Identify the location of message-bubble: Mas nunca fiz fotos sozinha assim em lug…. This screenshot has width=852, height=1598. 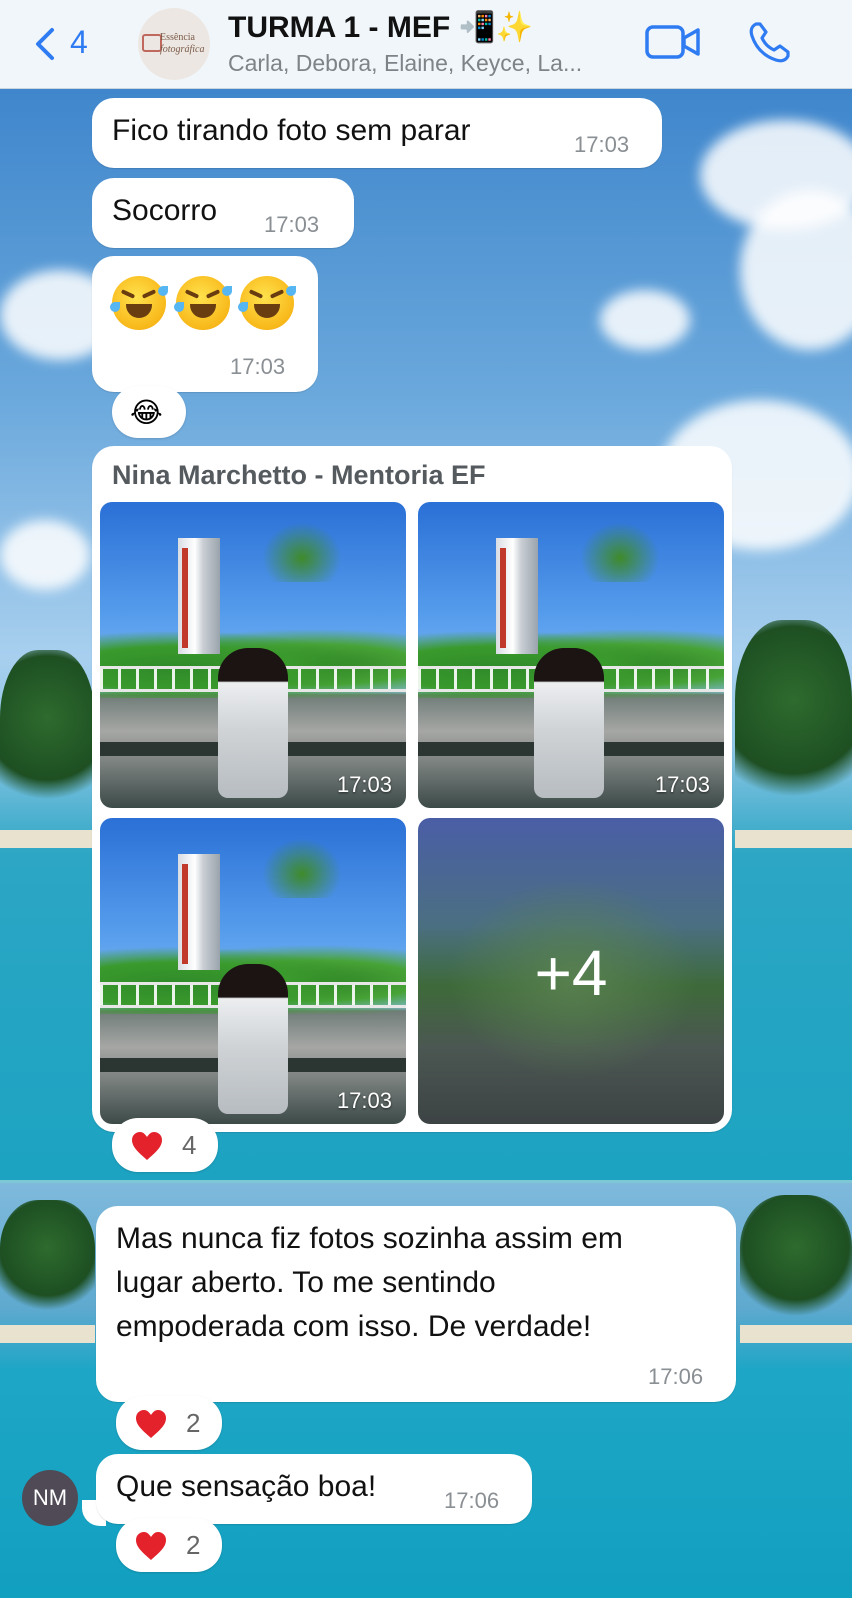
(416, 1304).